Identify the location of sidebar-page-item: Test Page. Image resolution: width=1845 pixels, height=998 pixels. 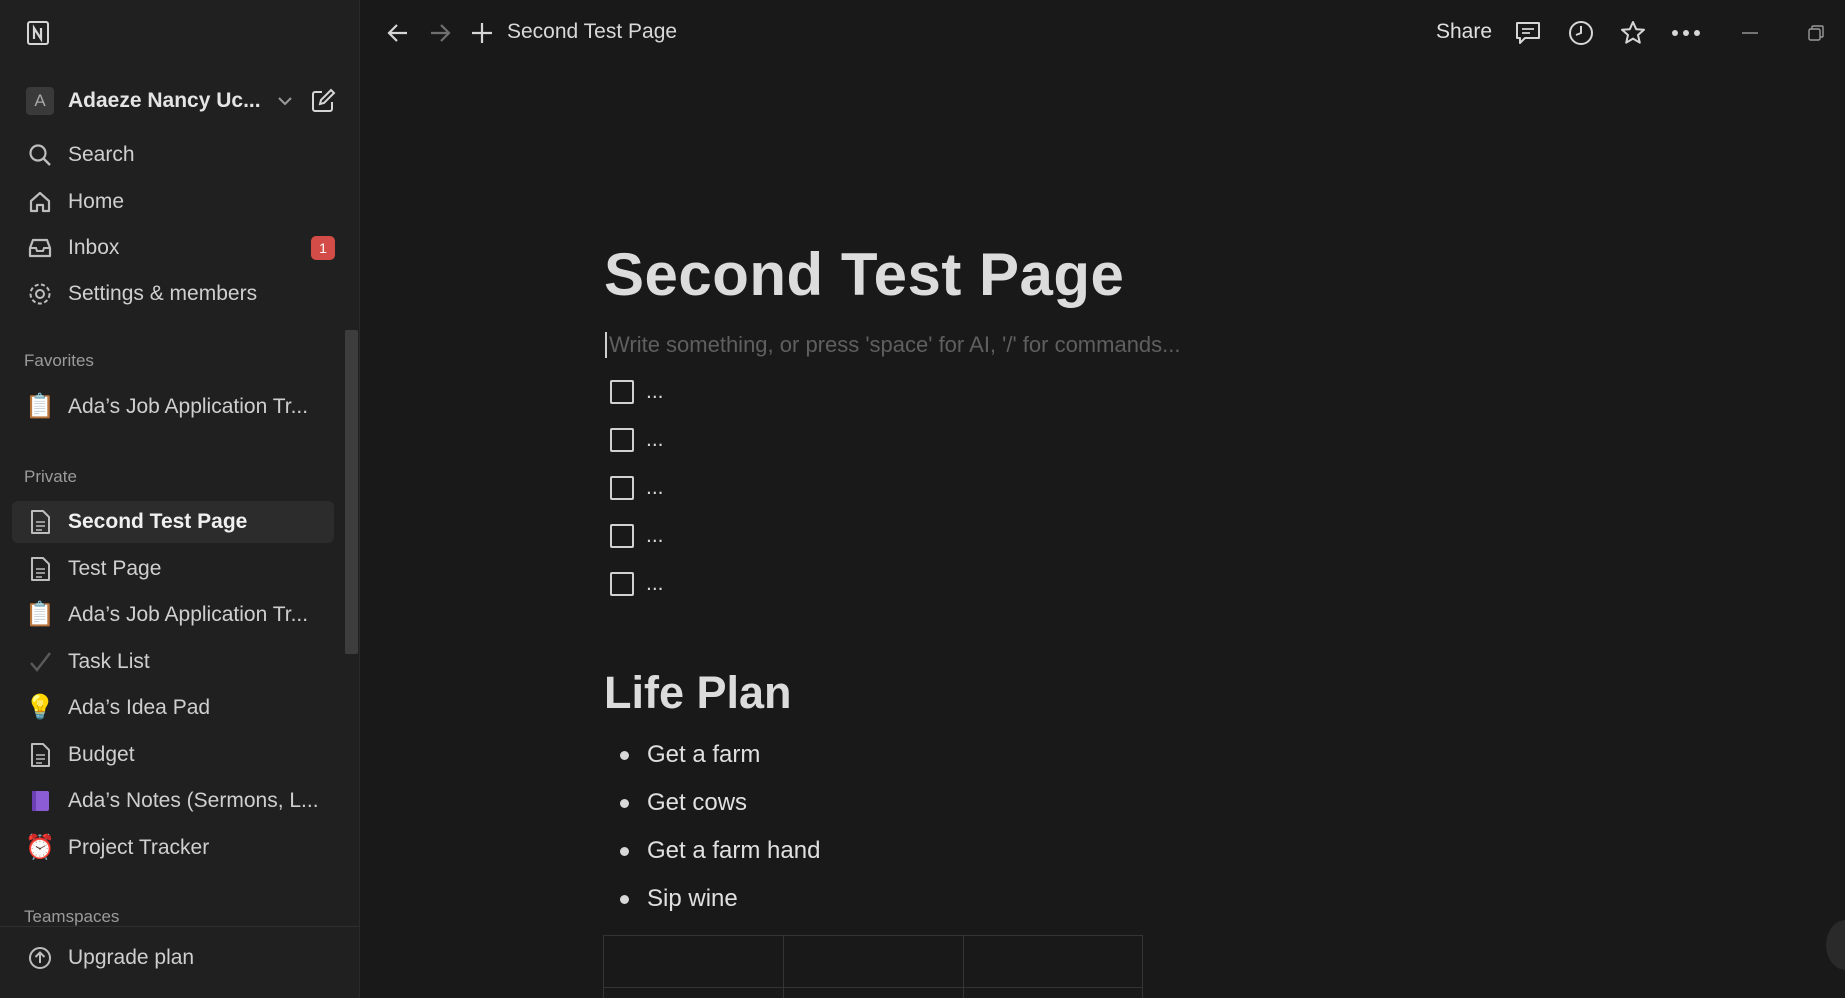
(173, 569).